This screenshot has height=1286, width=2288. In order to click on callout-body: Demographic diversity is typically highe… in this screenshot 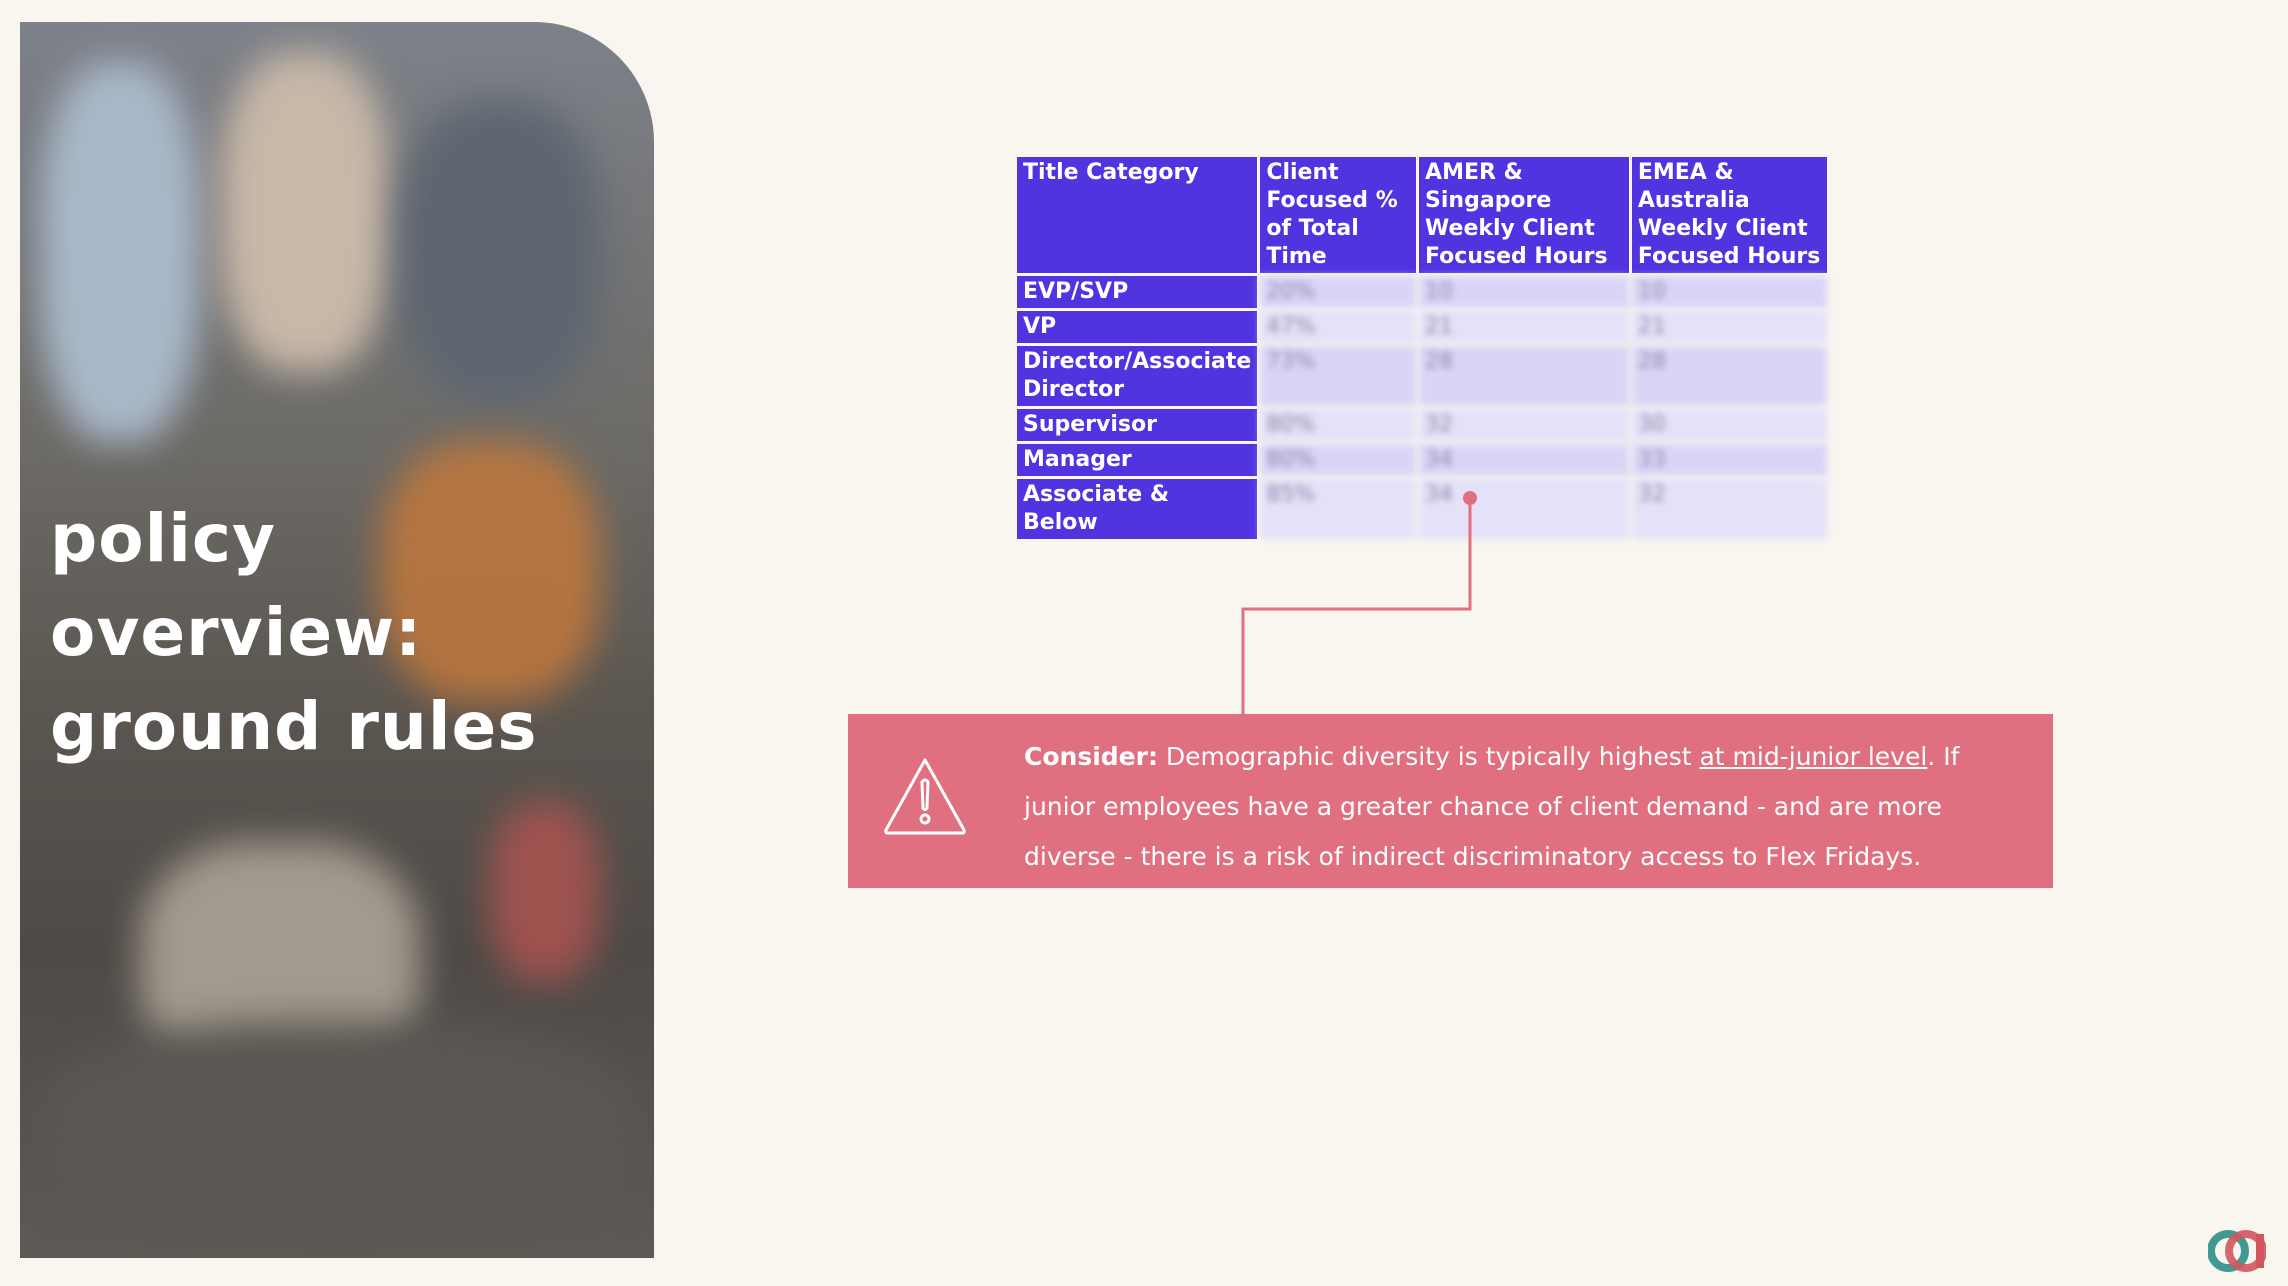, I will do `click(1428, 756)`.